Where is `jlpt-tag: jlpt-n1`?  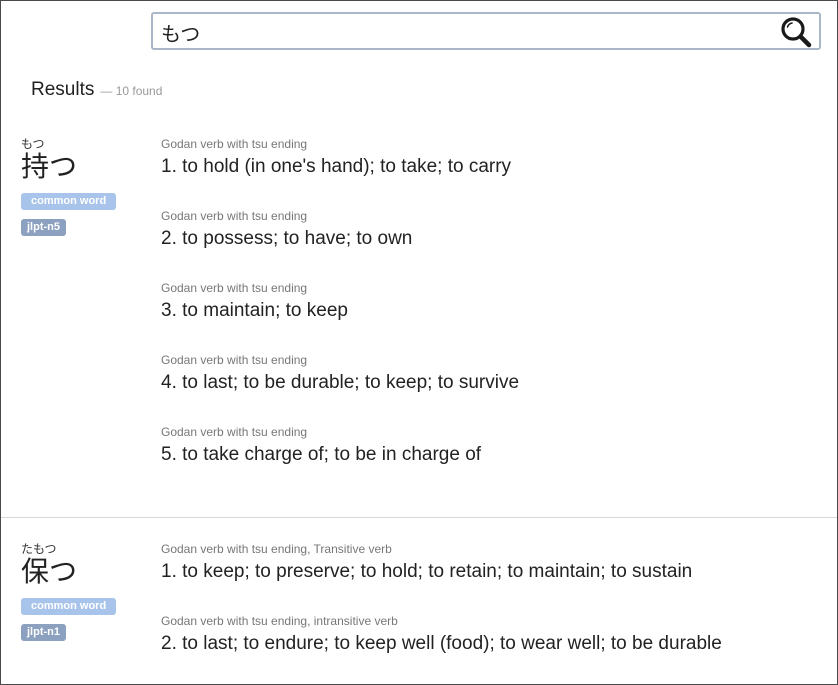
jlpt-tag: jlpt-n1 is located at coordinates (43, 632).